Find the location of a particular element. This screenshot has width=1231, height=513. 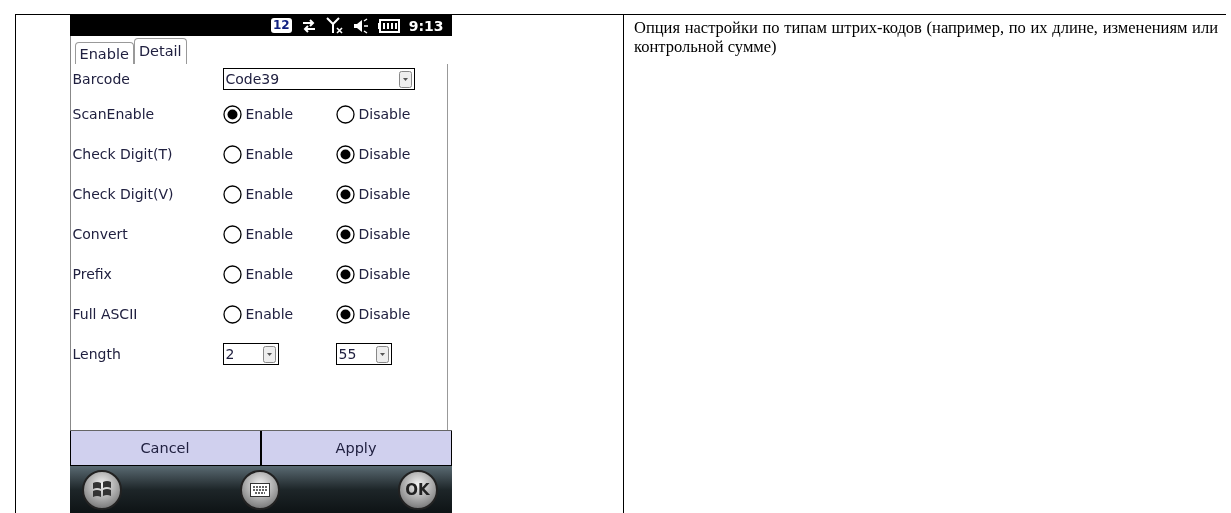

ok-button: OK is located at coordinates (417, 490).